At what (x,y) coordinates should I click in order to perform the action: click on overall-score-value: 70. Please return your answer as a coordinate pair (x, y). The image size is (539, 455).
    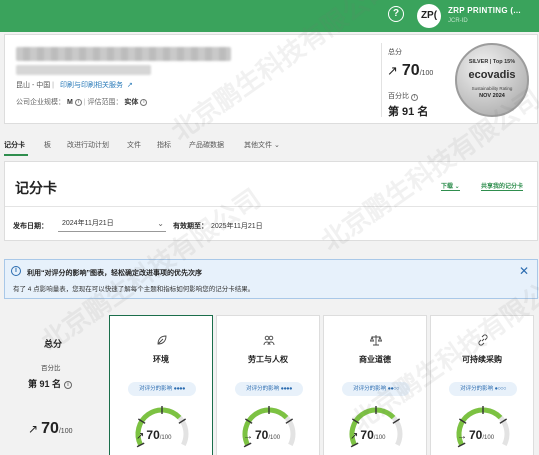
    Looking at the image, I should click on (50, 428).